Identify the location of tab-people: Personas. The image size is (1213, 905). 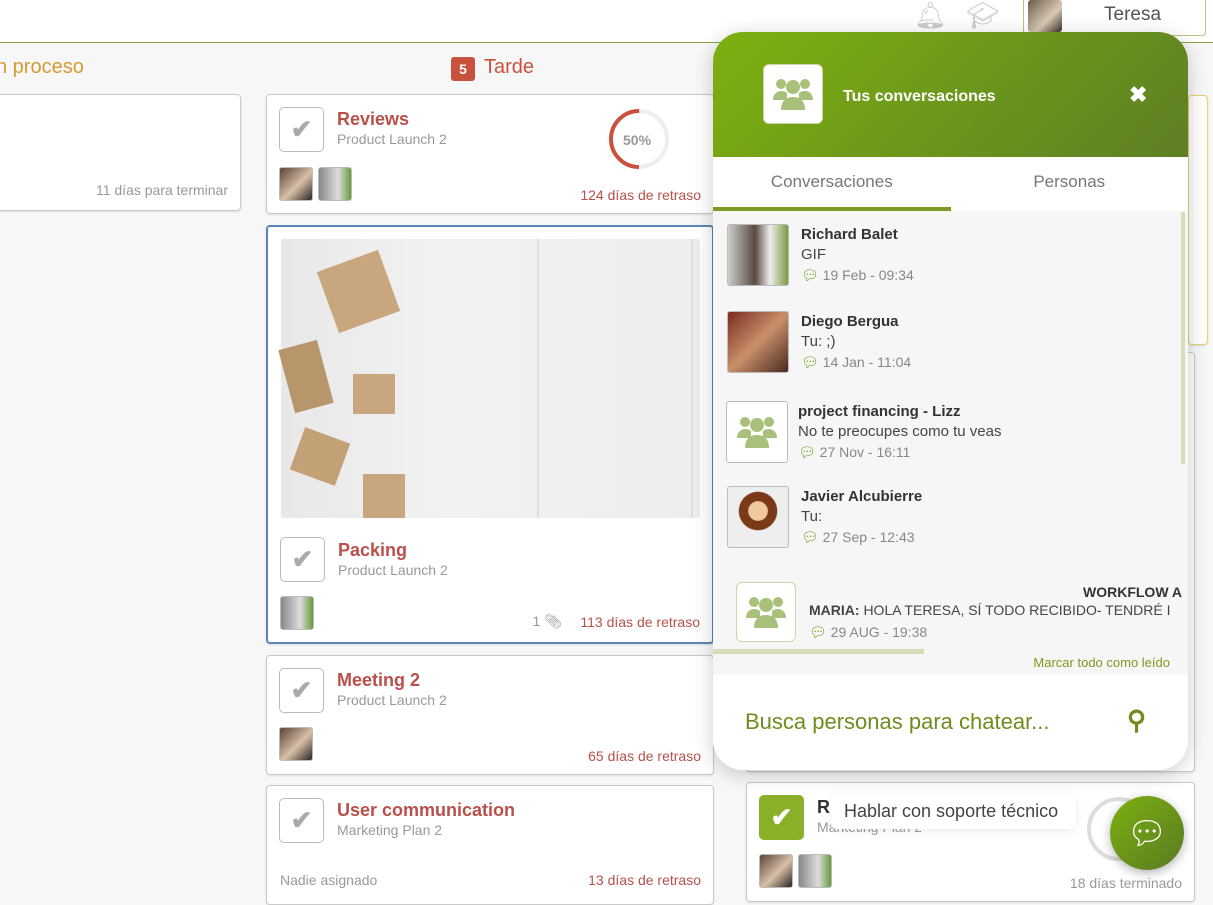
(1070, 184).